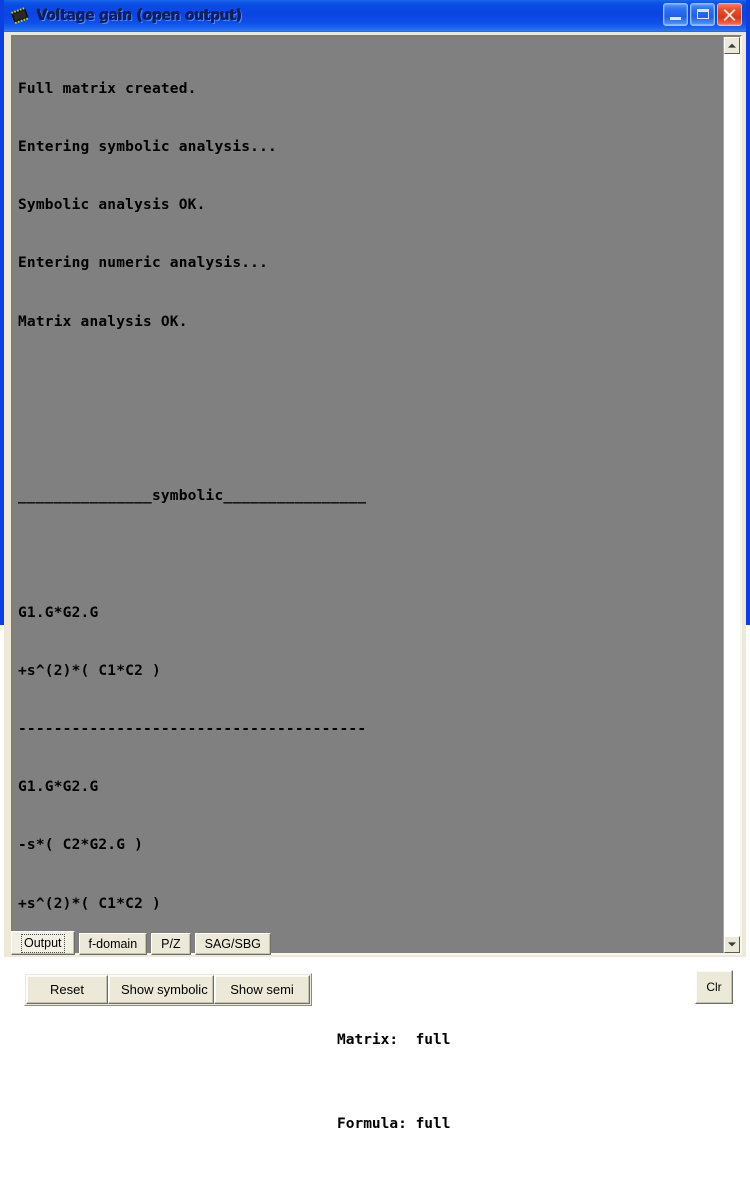 This screenshot has width=750, height=1194. What do you see at coordinates (89, 903) in the screenshot?
I see `output-denominator-line: +s^(2)*( C1*C2 )` at bounding box center [89, 903].